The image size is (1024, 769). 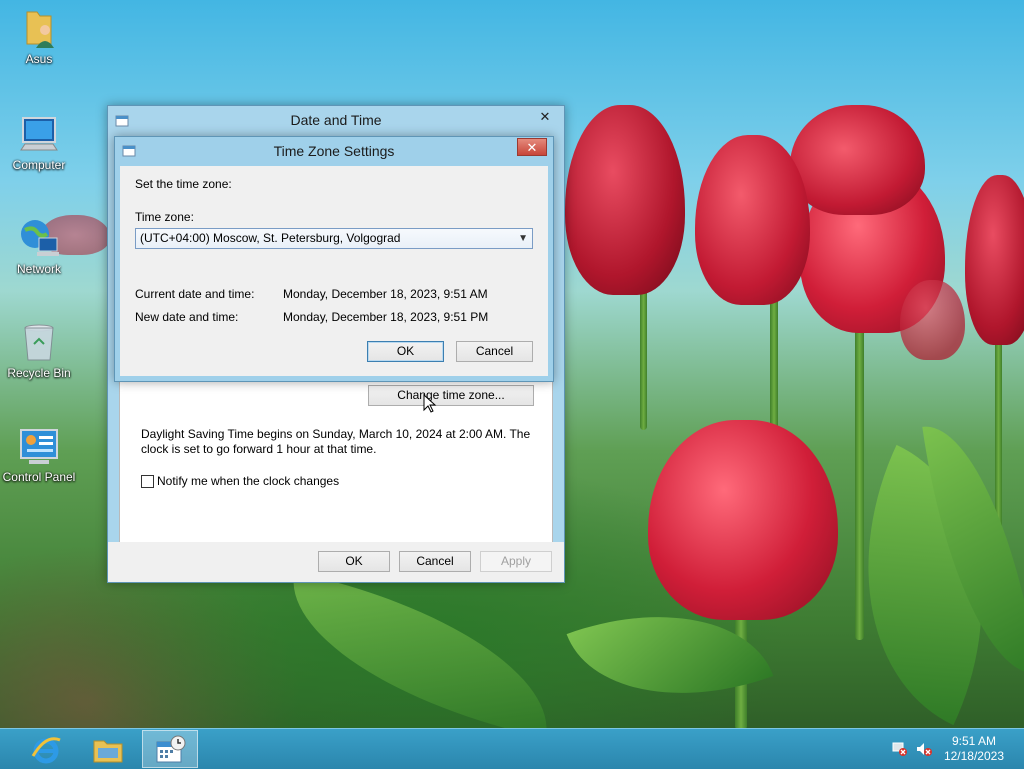 I want to click on internet-explorer-icon, so click(x=46, y=750).